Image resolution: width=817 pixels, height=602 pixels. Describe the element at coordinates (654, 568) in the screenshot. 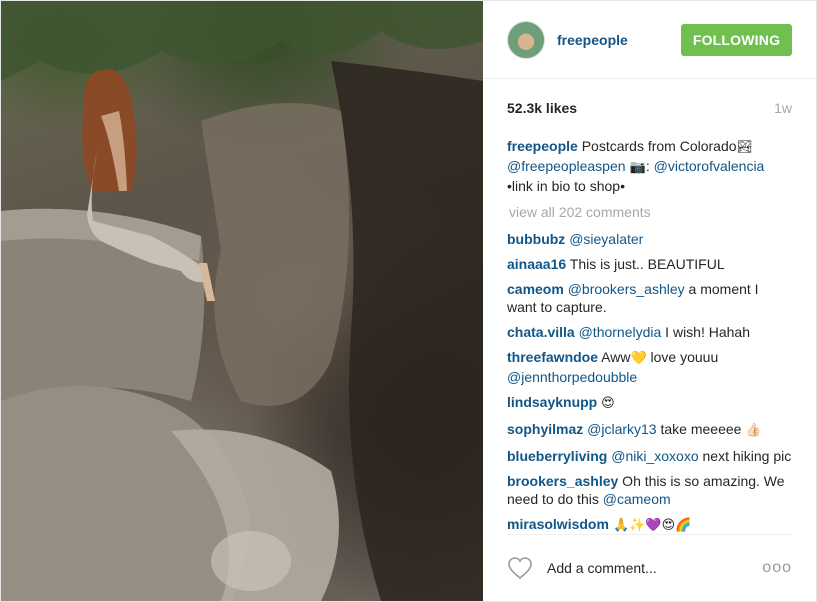

I see `add-comment-input` at that location.